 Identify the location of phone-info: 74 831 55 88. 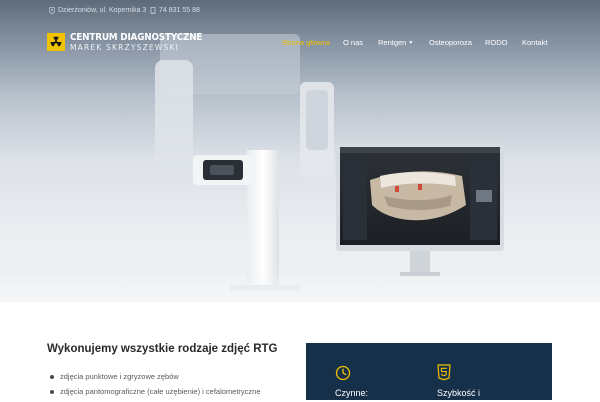
(175, 10).